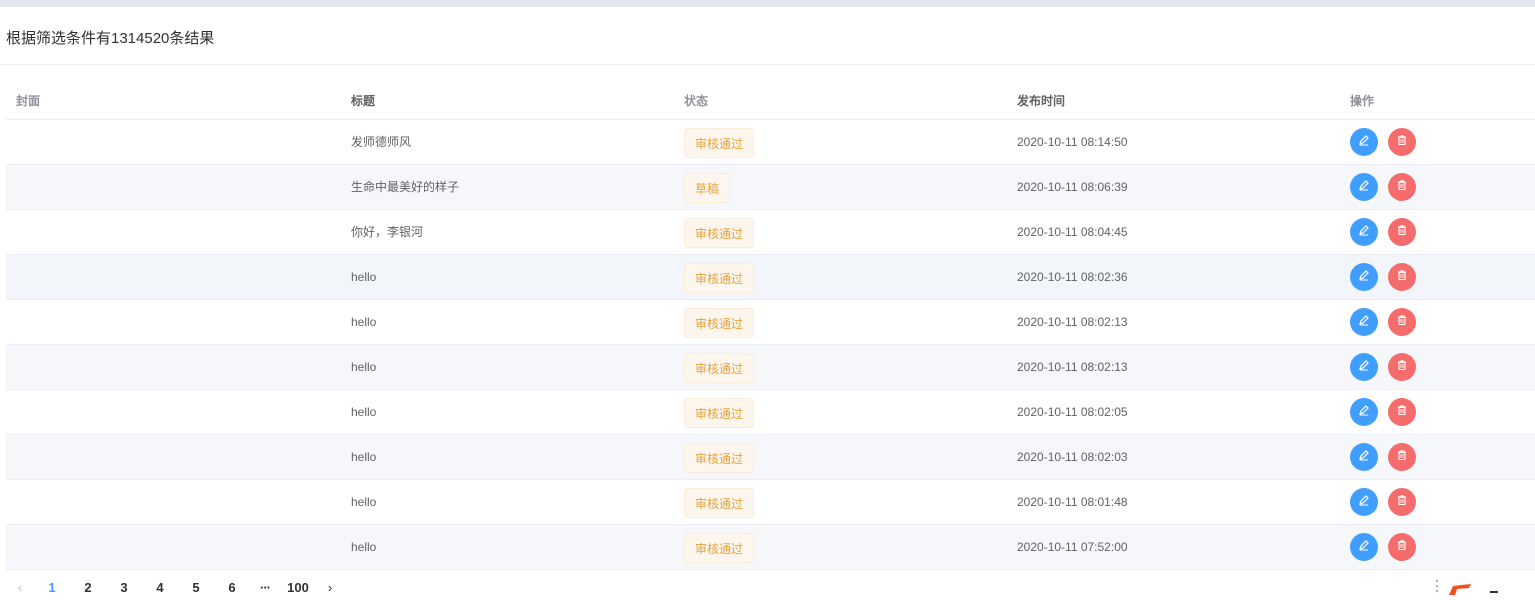 The width and height of the screenshot is (1535, 600). I want to click on table-row: 发师德师风 审核通过 2020-10-11 08:14:50, so click(770, 142).